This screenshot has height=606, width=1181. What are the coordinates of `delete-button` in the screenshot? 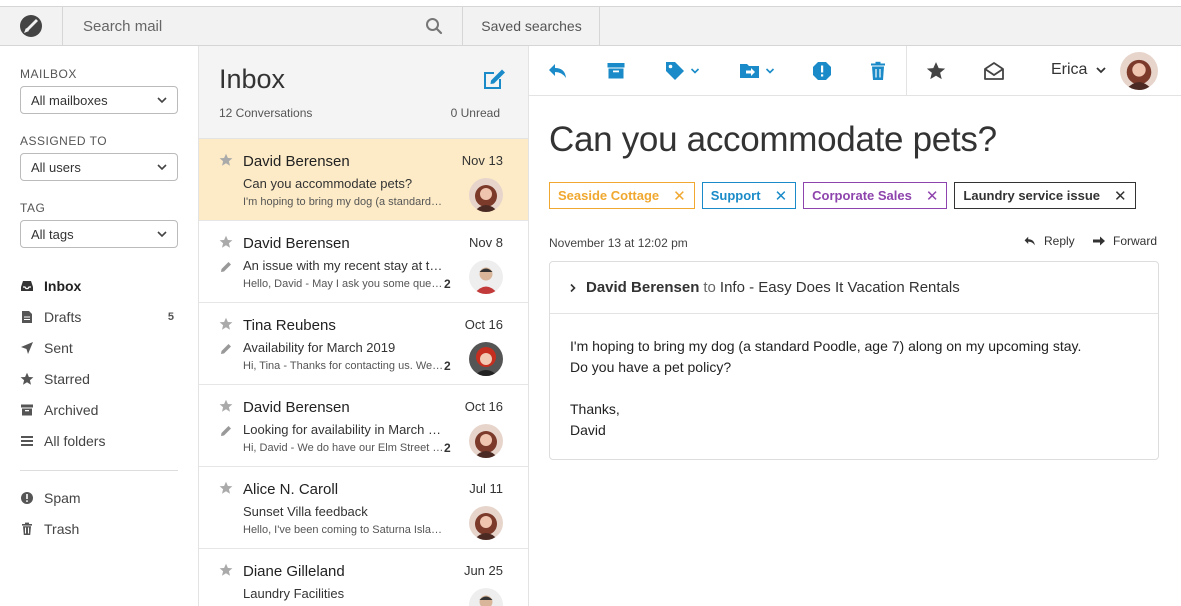 It's located at (878, 71).